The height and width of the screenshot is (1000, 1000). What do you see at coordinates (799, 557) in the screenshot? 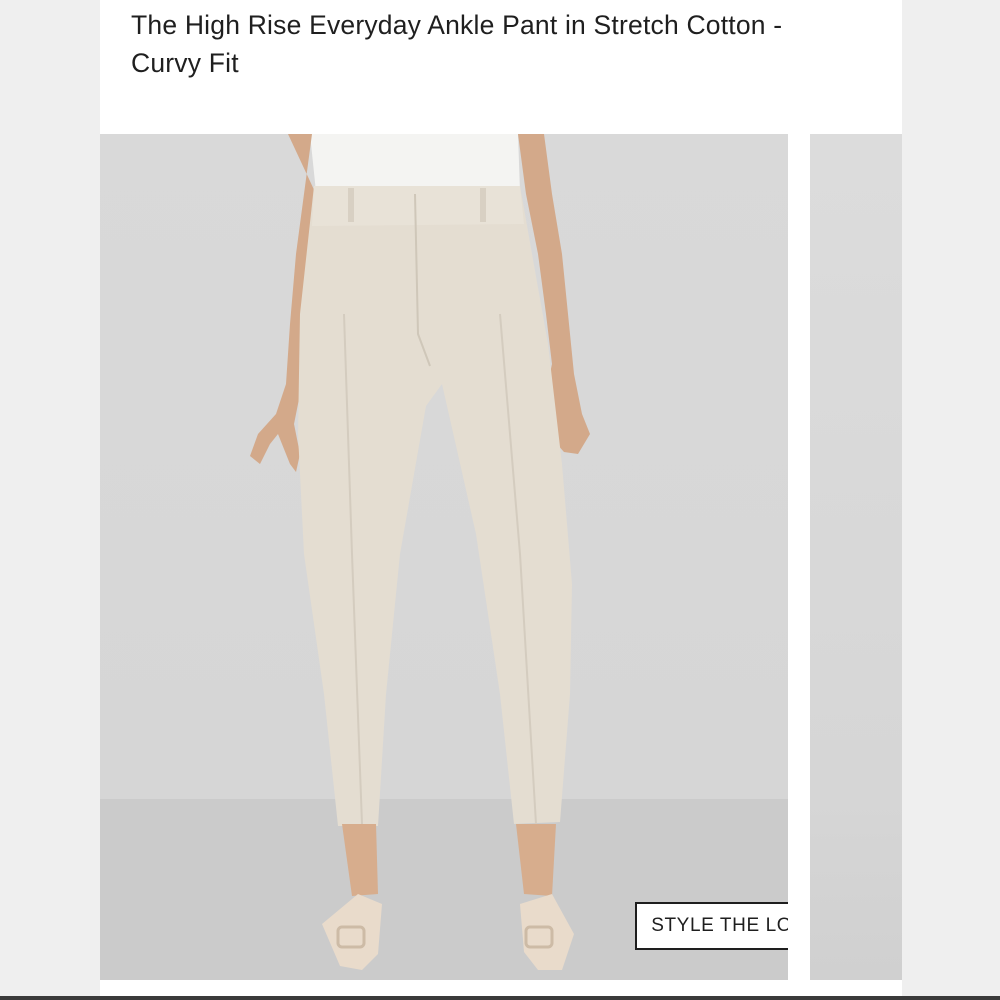
I see `gallery-gap` at bounding box center [799, 557].